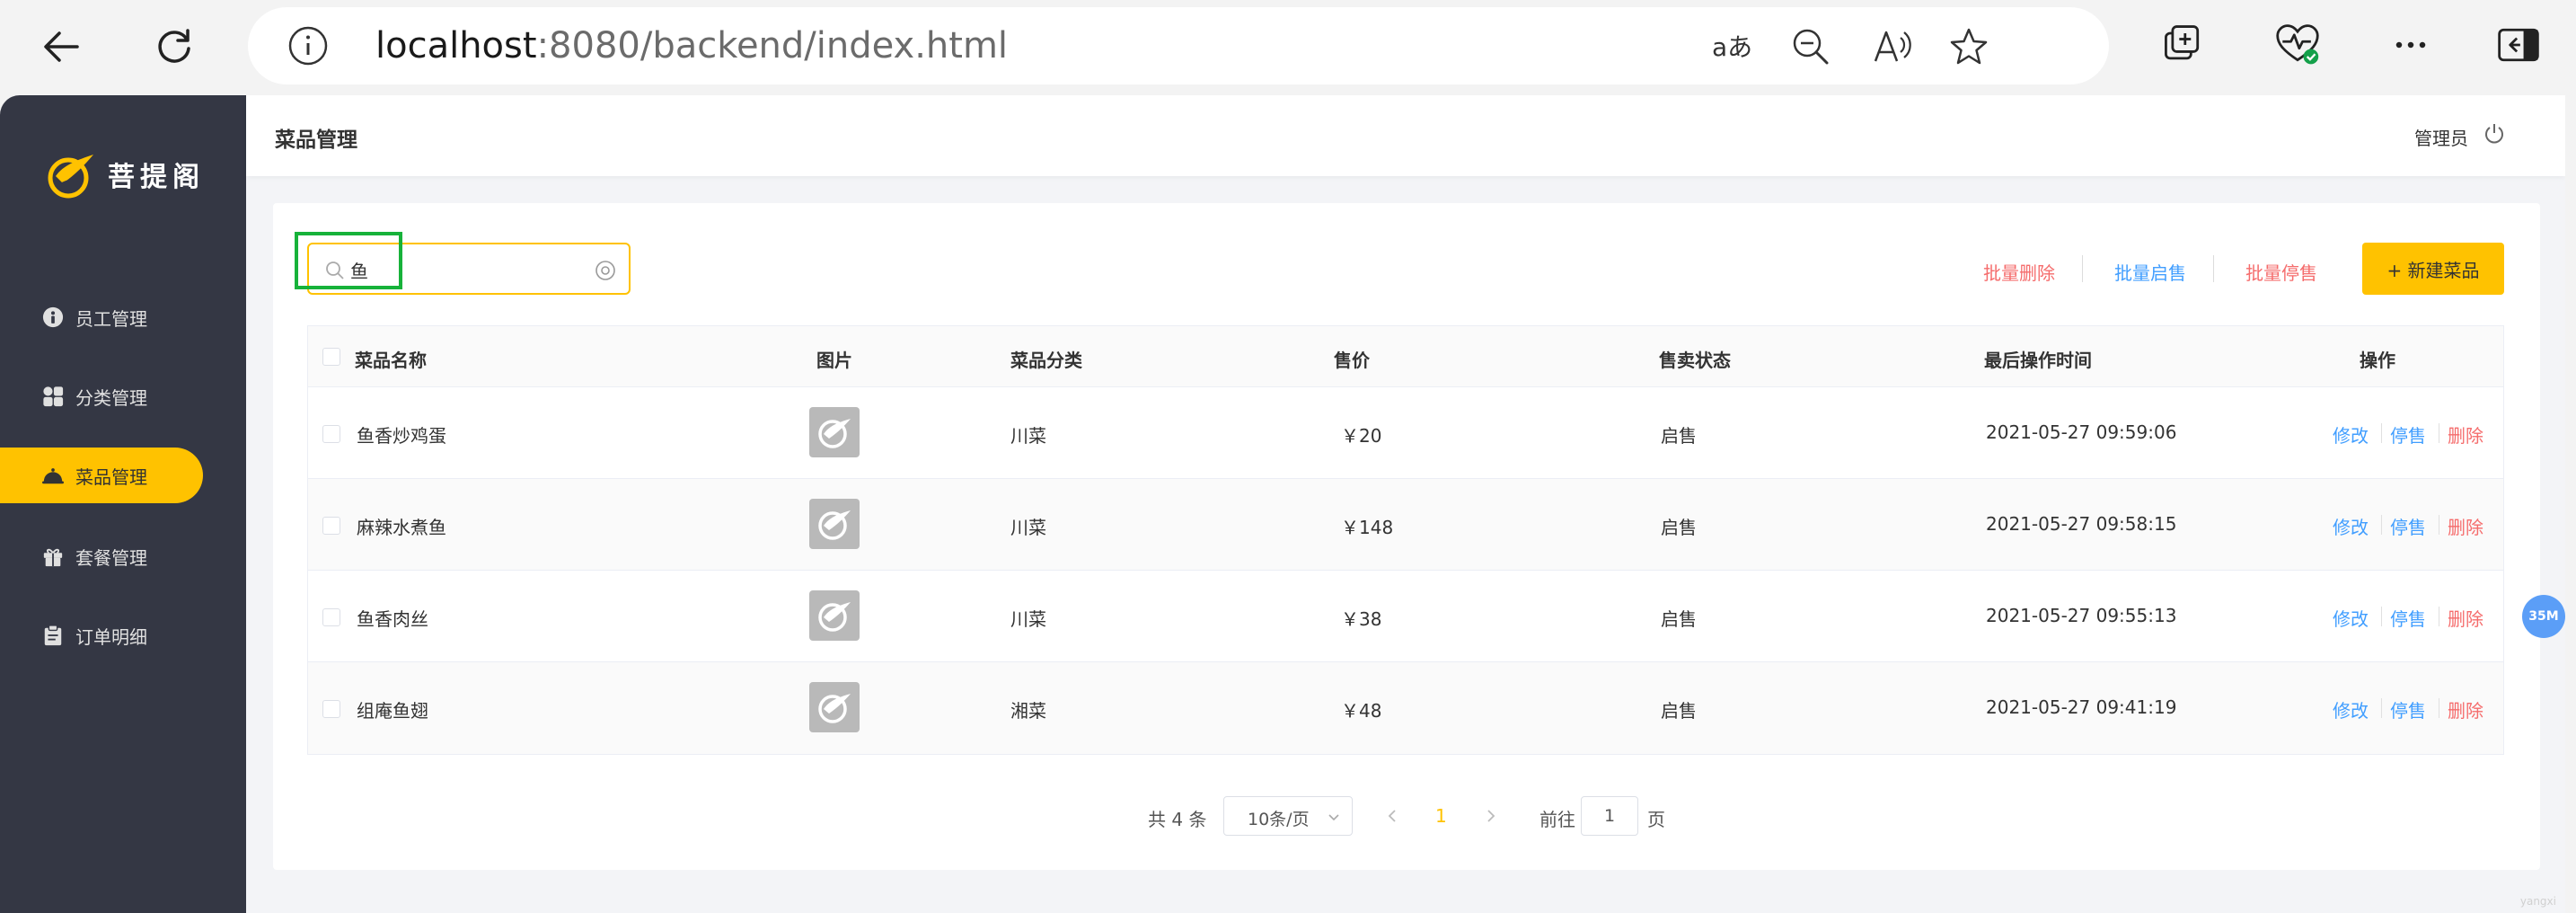 Image resolution: width=2576 pixels, height=913 pixels. Describe the element at coordinates (2182, 42) in the screenshot. I see `collections-icon` at that location.